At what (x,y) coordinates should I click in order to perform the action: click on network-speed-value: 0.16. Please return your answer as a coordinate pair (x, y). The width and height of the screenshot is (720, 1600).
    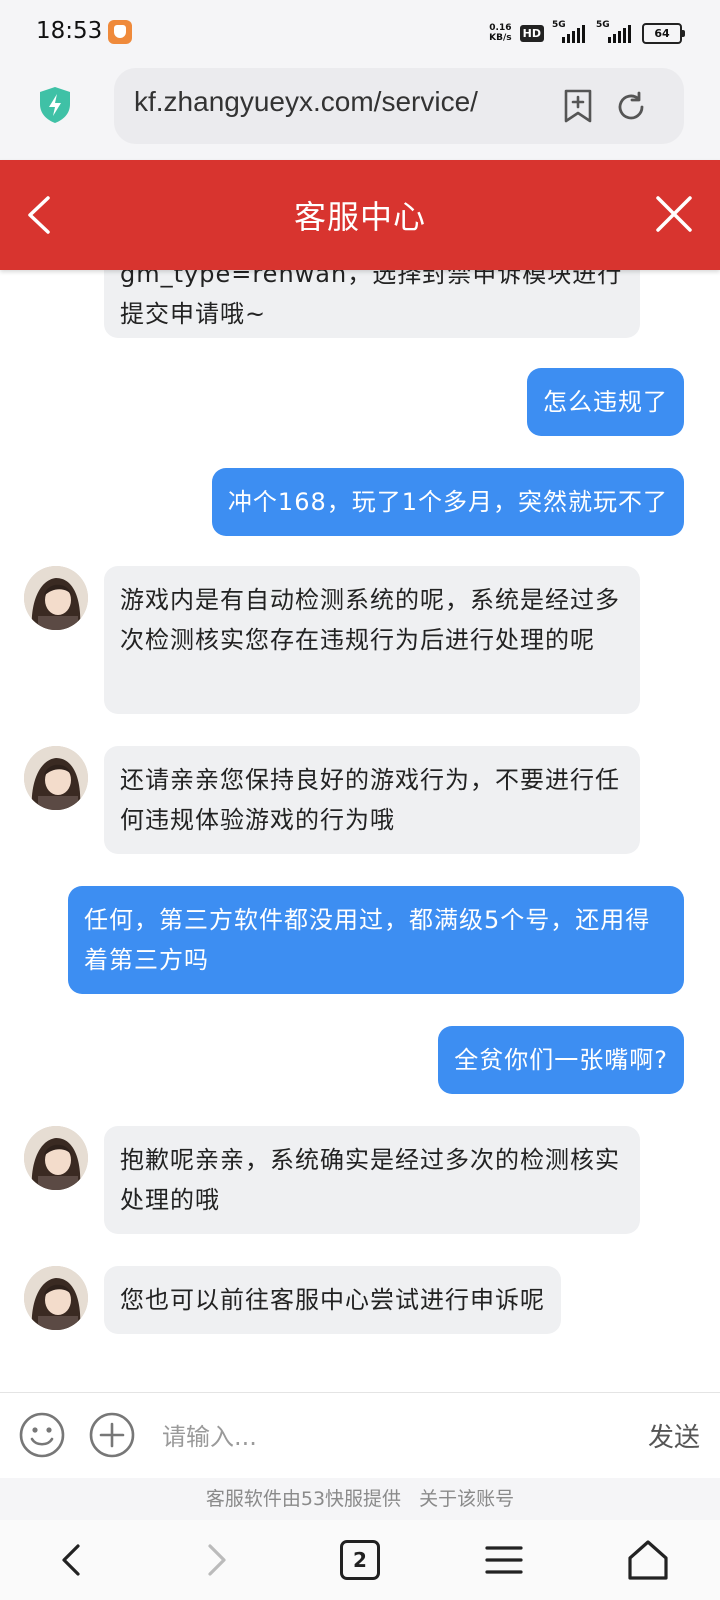
    Looking at the image, I should click on (500, 28).